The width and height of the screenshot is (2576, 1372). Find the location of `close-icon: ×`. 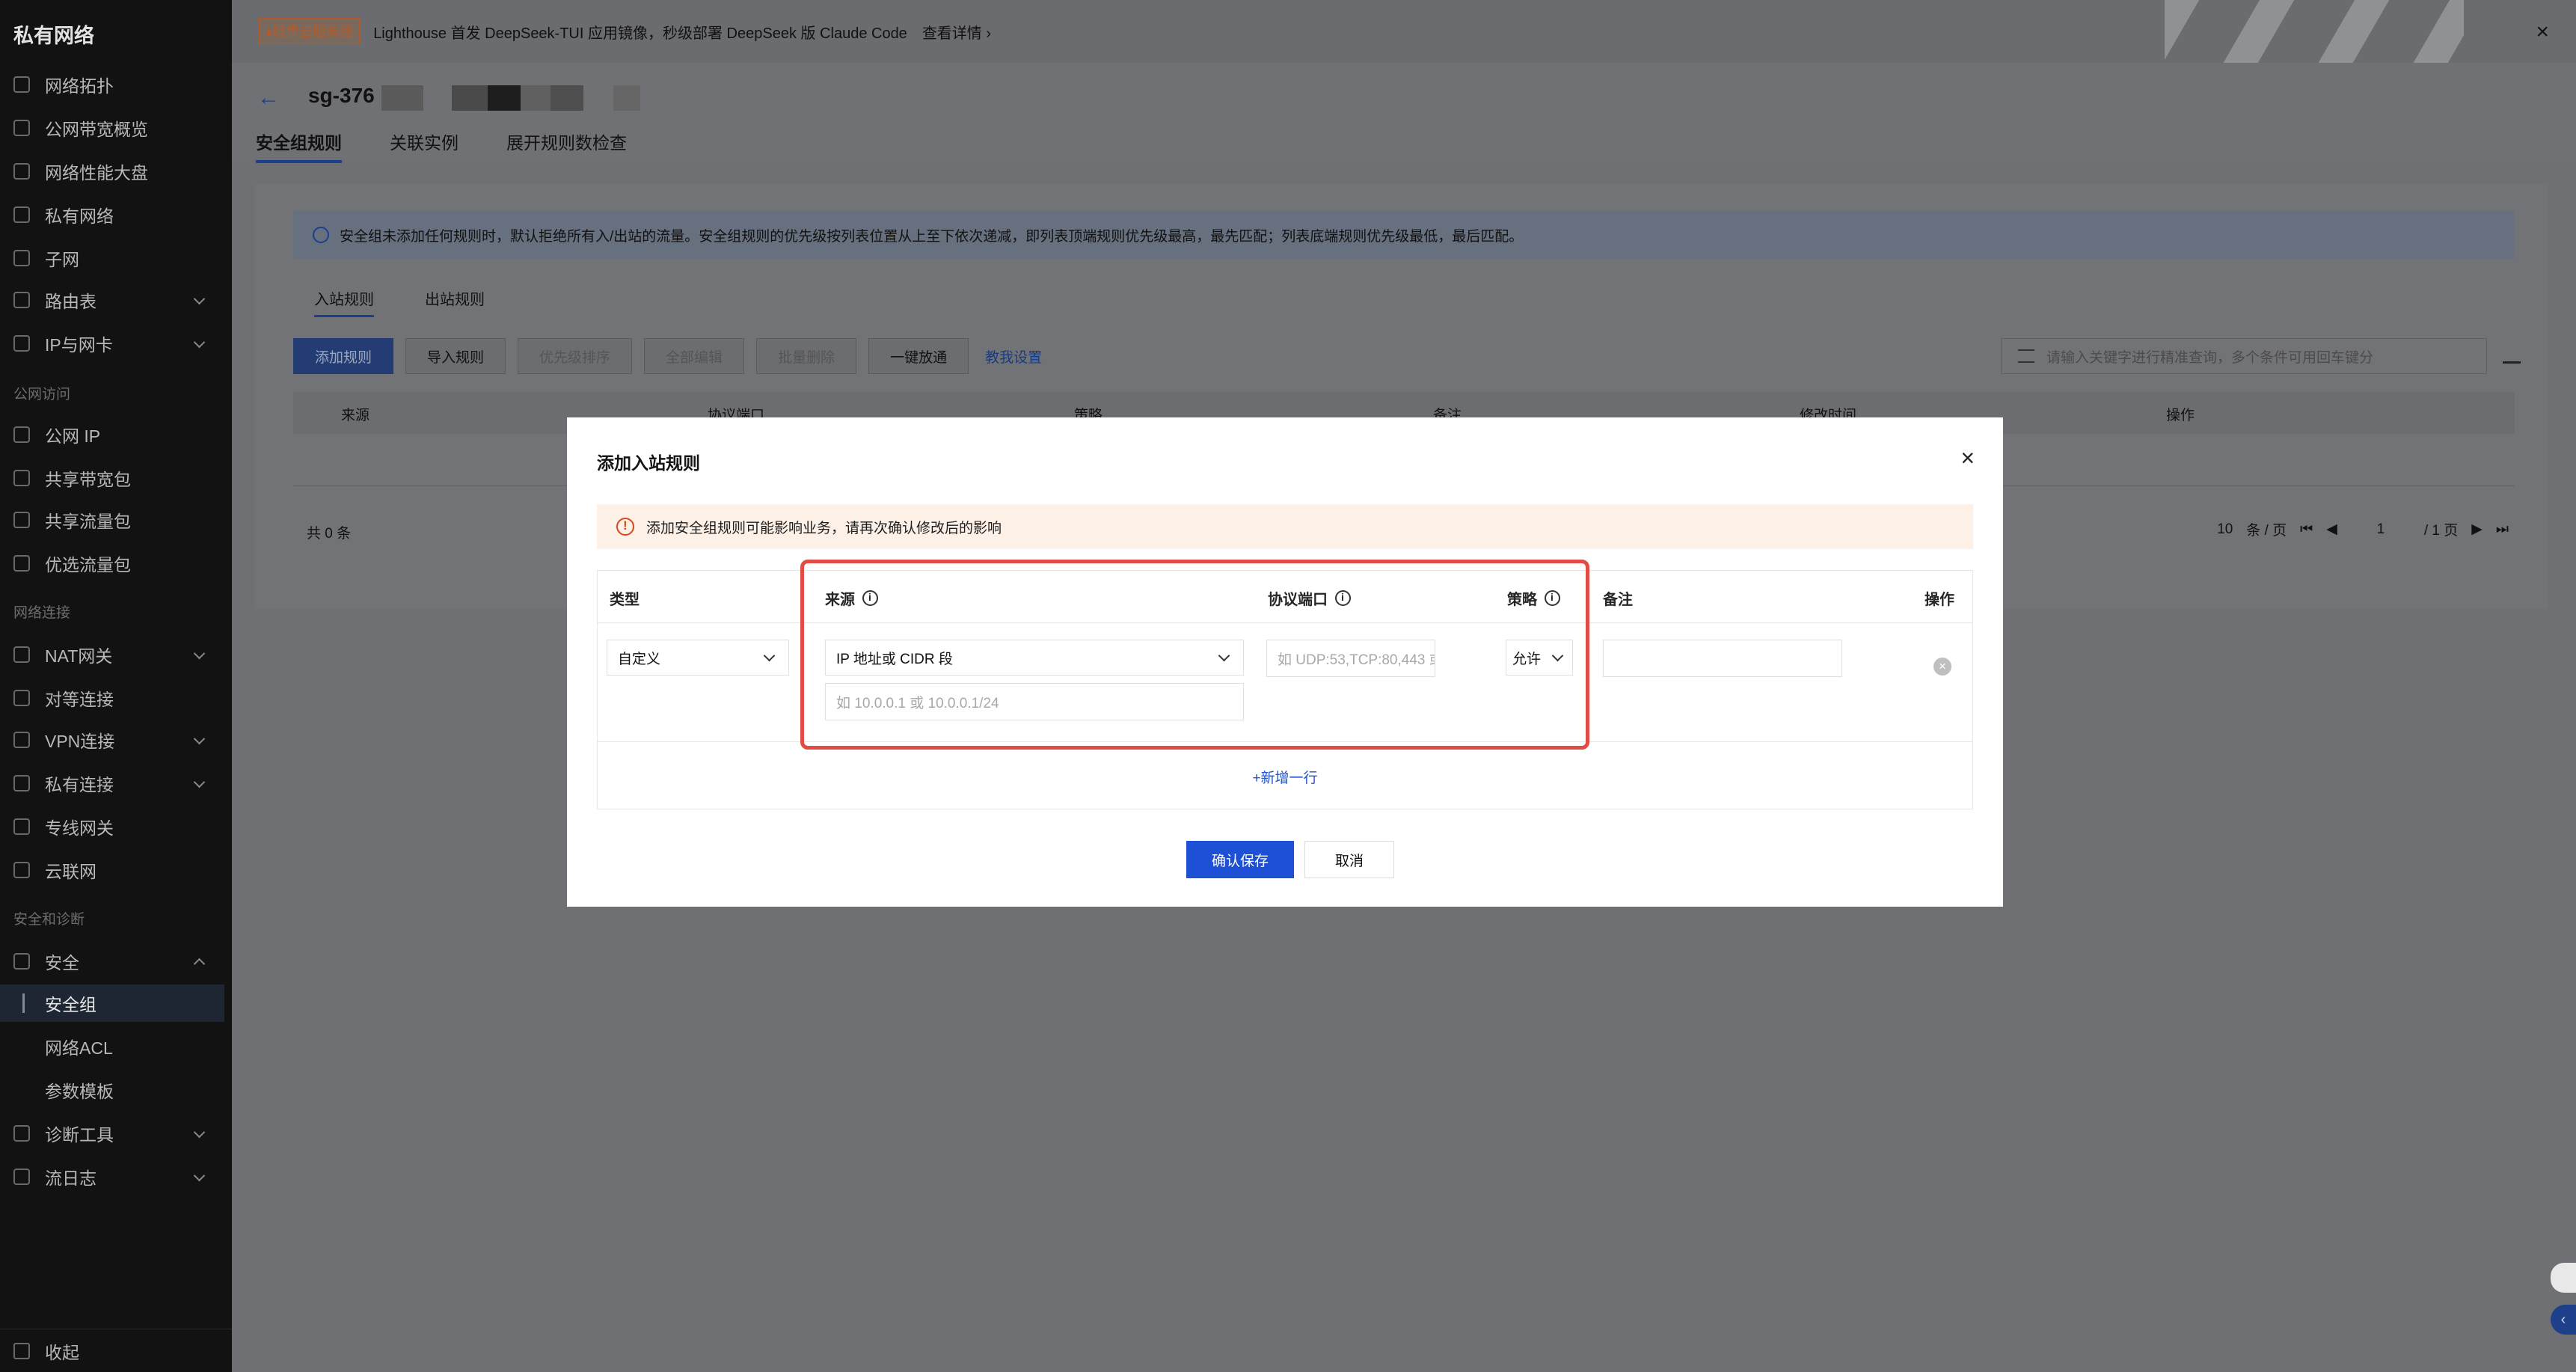

close-icon: × is located at coordinates (1967, 458).